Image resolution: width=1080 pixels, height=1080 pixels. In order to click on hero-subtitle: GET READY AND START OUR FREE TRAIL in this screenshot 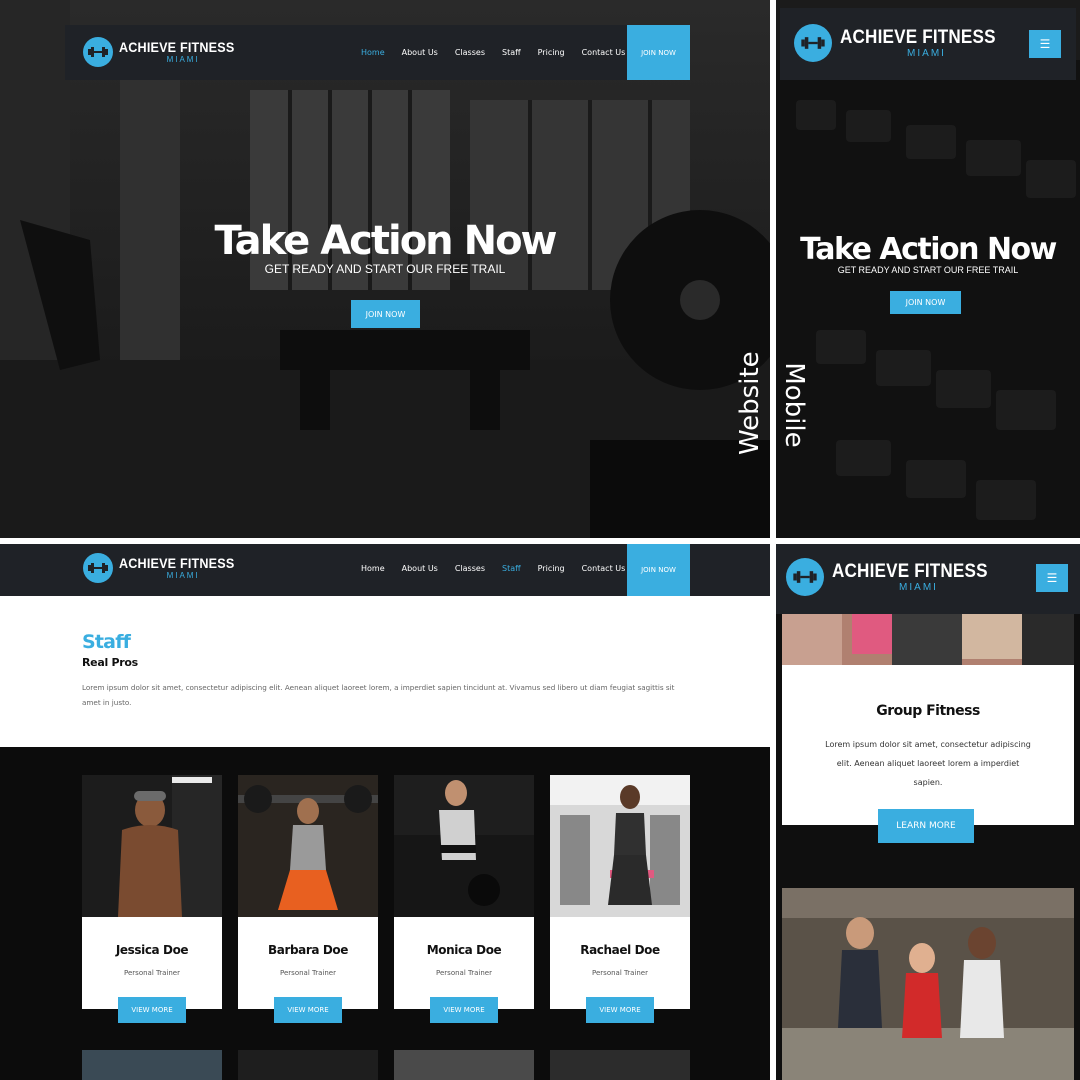, I will do `click(385, 269)`.